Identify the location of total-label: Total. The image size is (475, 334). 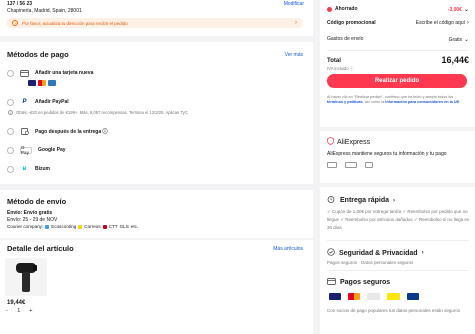
(334, 61).